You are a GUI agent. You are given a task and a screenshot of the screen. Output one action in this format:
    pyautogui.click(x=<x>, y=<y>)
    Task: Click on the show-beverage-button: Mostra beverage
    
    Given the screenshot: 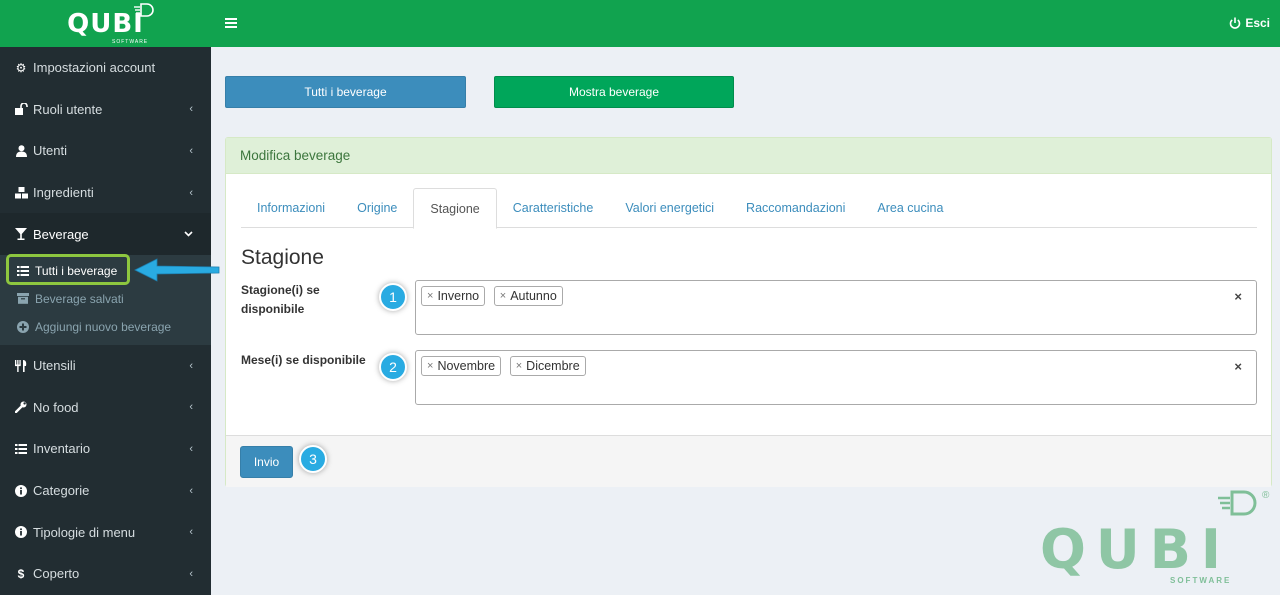 What is the action you would take?
    pyautogui.click(x=614, y=92)
    